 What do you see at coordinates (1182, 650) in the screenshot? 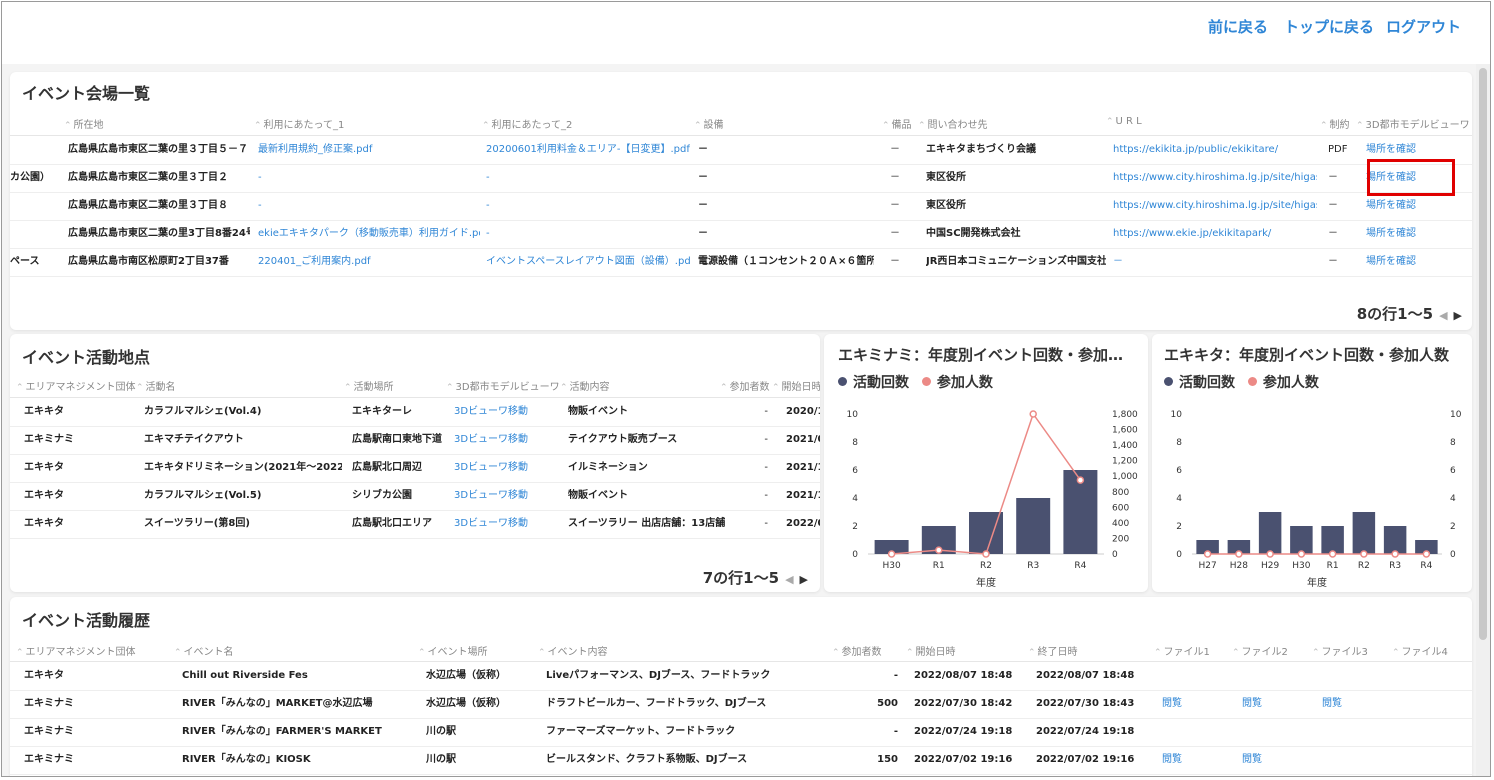
I see `col-header-file1: ファイル1` at bounding box center [1182, 650].